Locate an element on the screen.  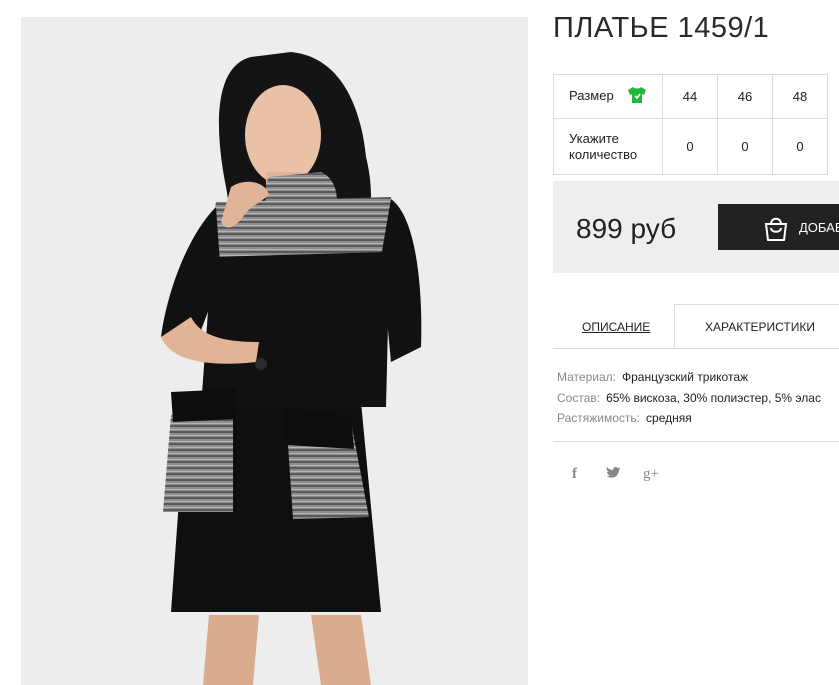
add-to-cart-button: ДОБАВ is located at coordinates (778, 227).